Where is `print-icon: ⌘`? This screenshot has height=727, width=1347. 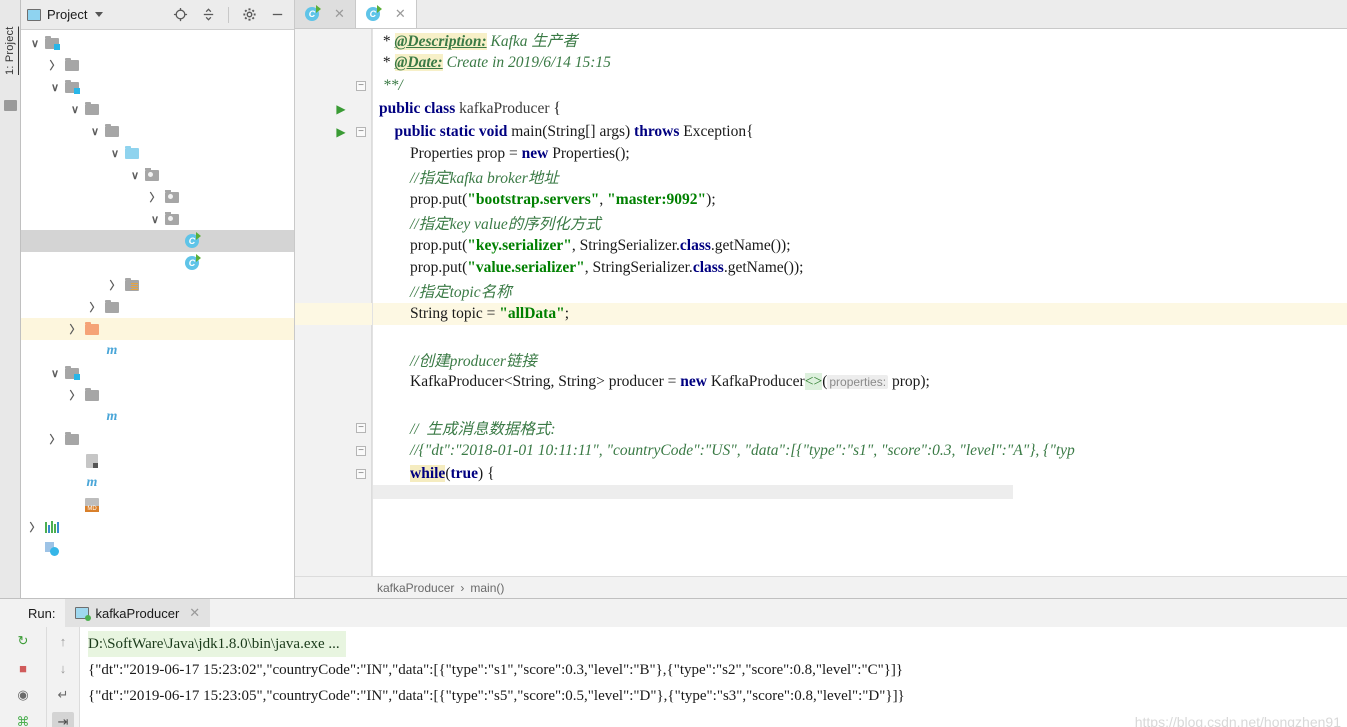 print-icon: ⌘ is located at coordinates (23, 719).